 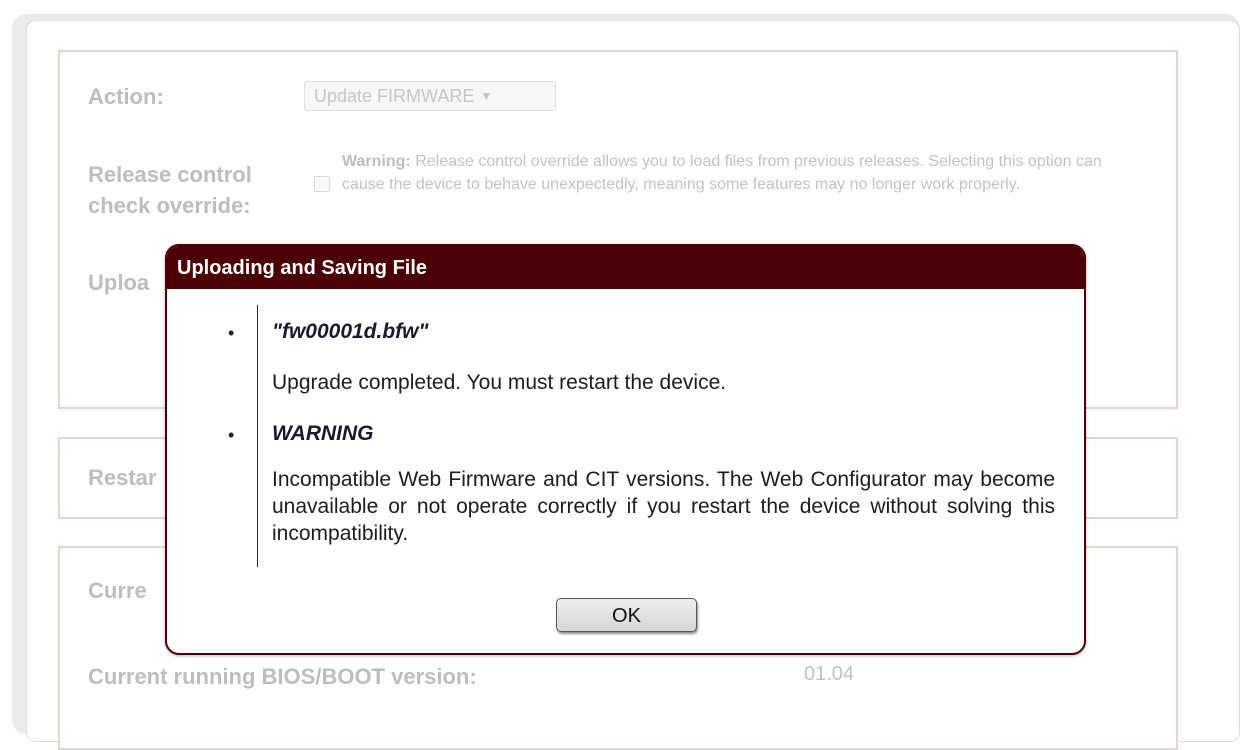 I want to click on chevron-down-icon: ▼, so click(x=486, y=96).